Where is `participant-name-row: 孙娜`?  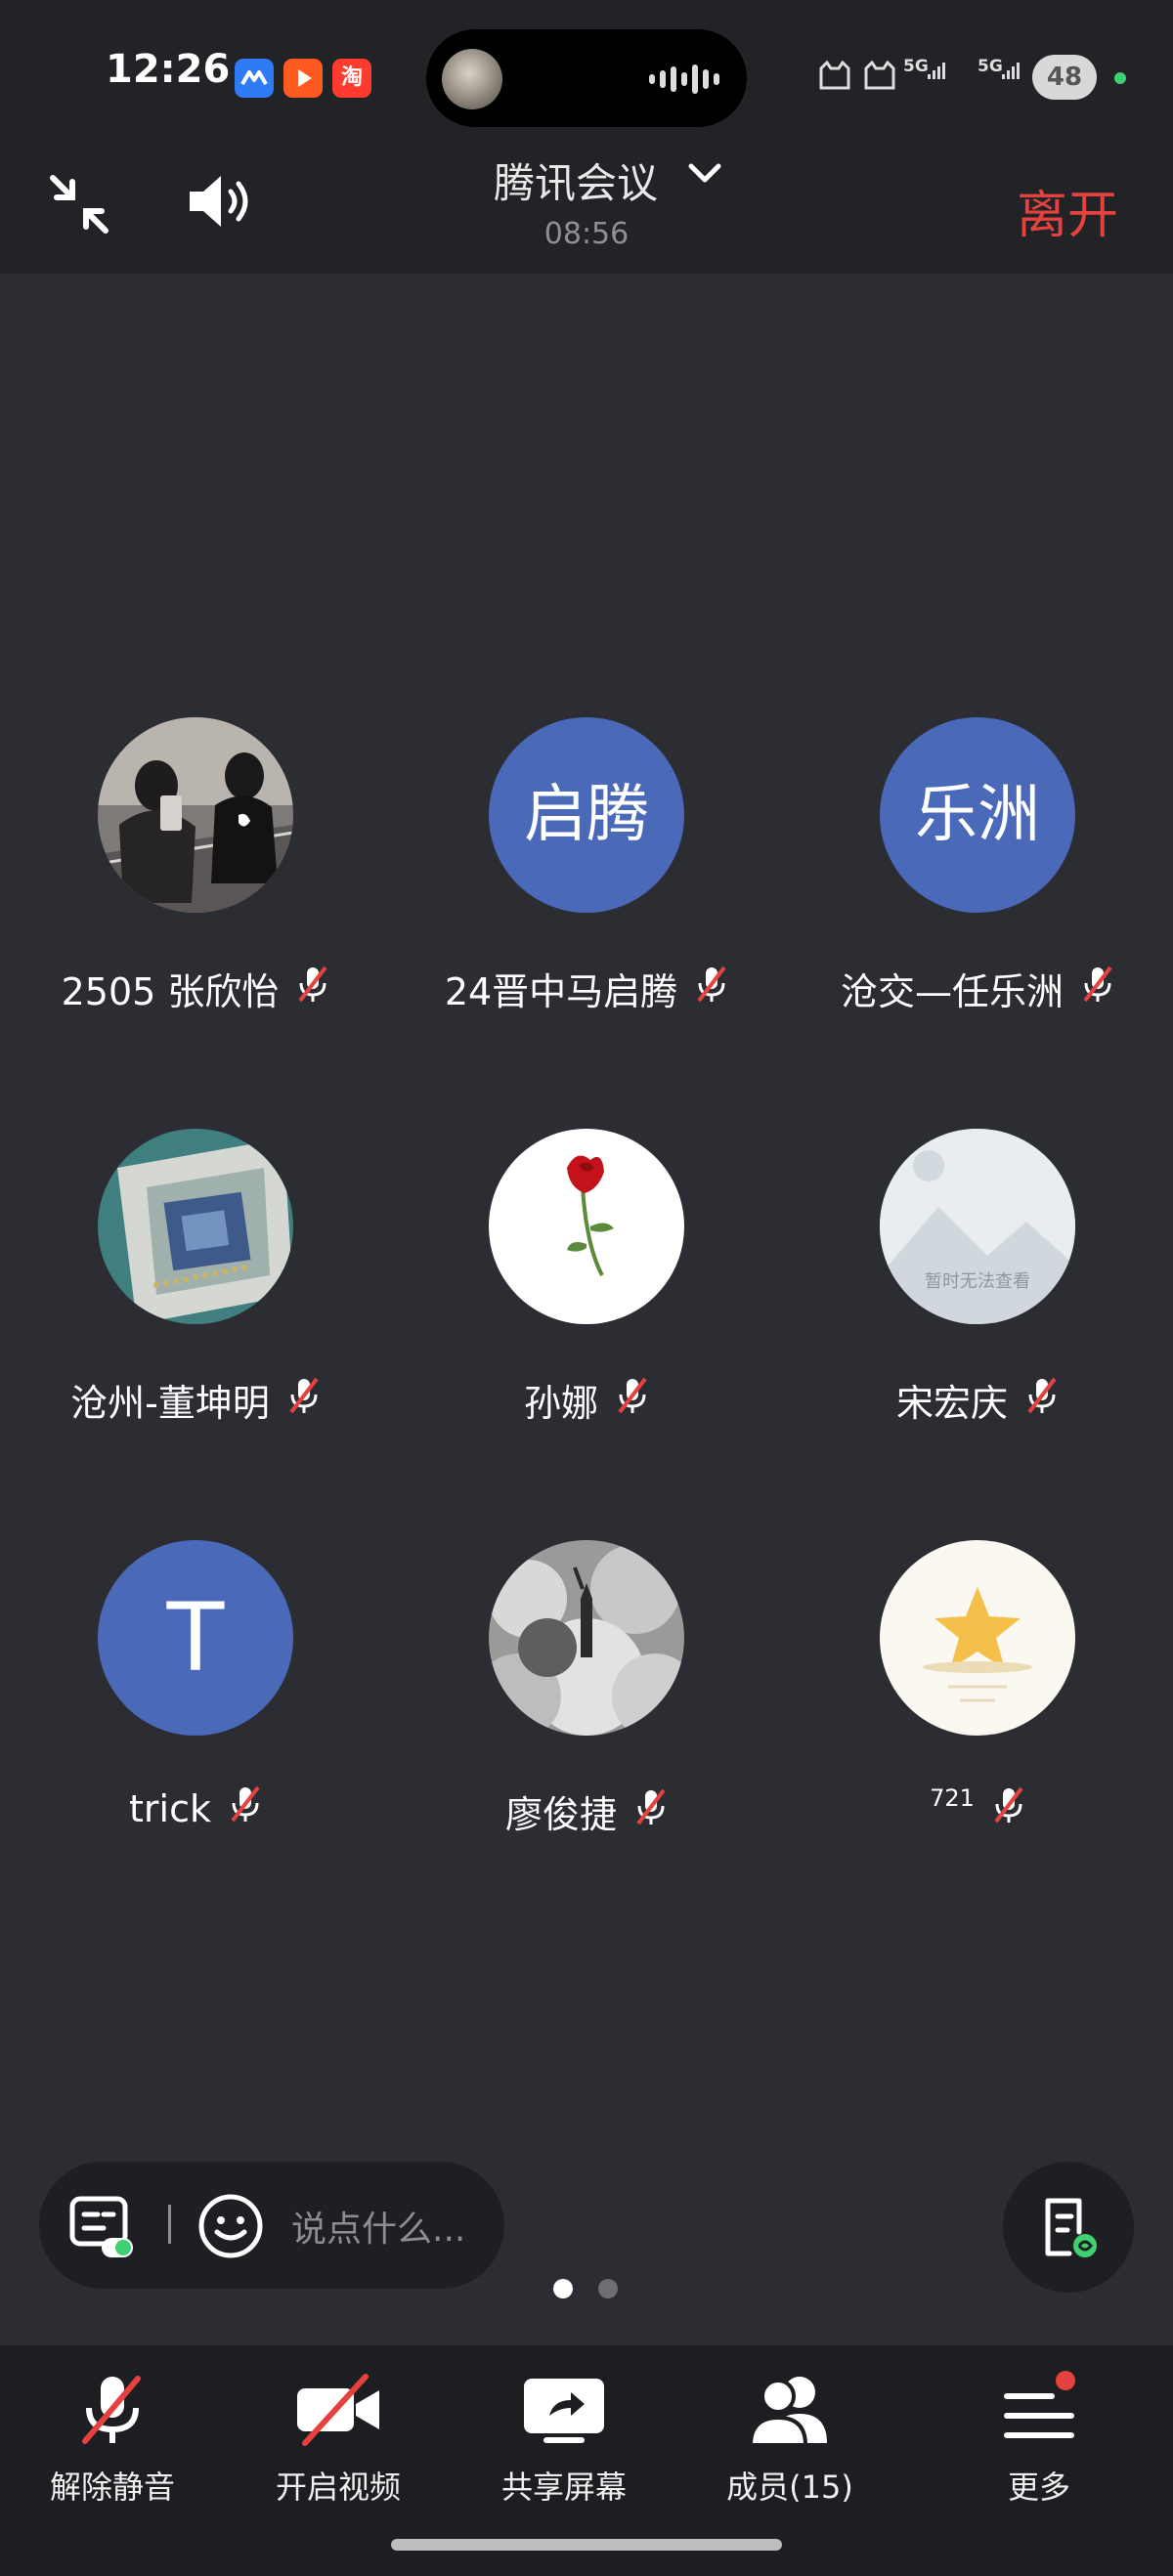
participant-name-row: 孙娜 is located at coordinates (586, 1400).